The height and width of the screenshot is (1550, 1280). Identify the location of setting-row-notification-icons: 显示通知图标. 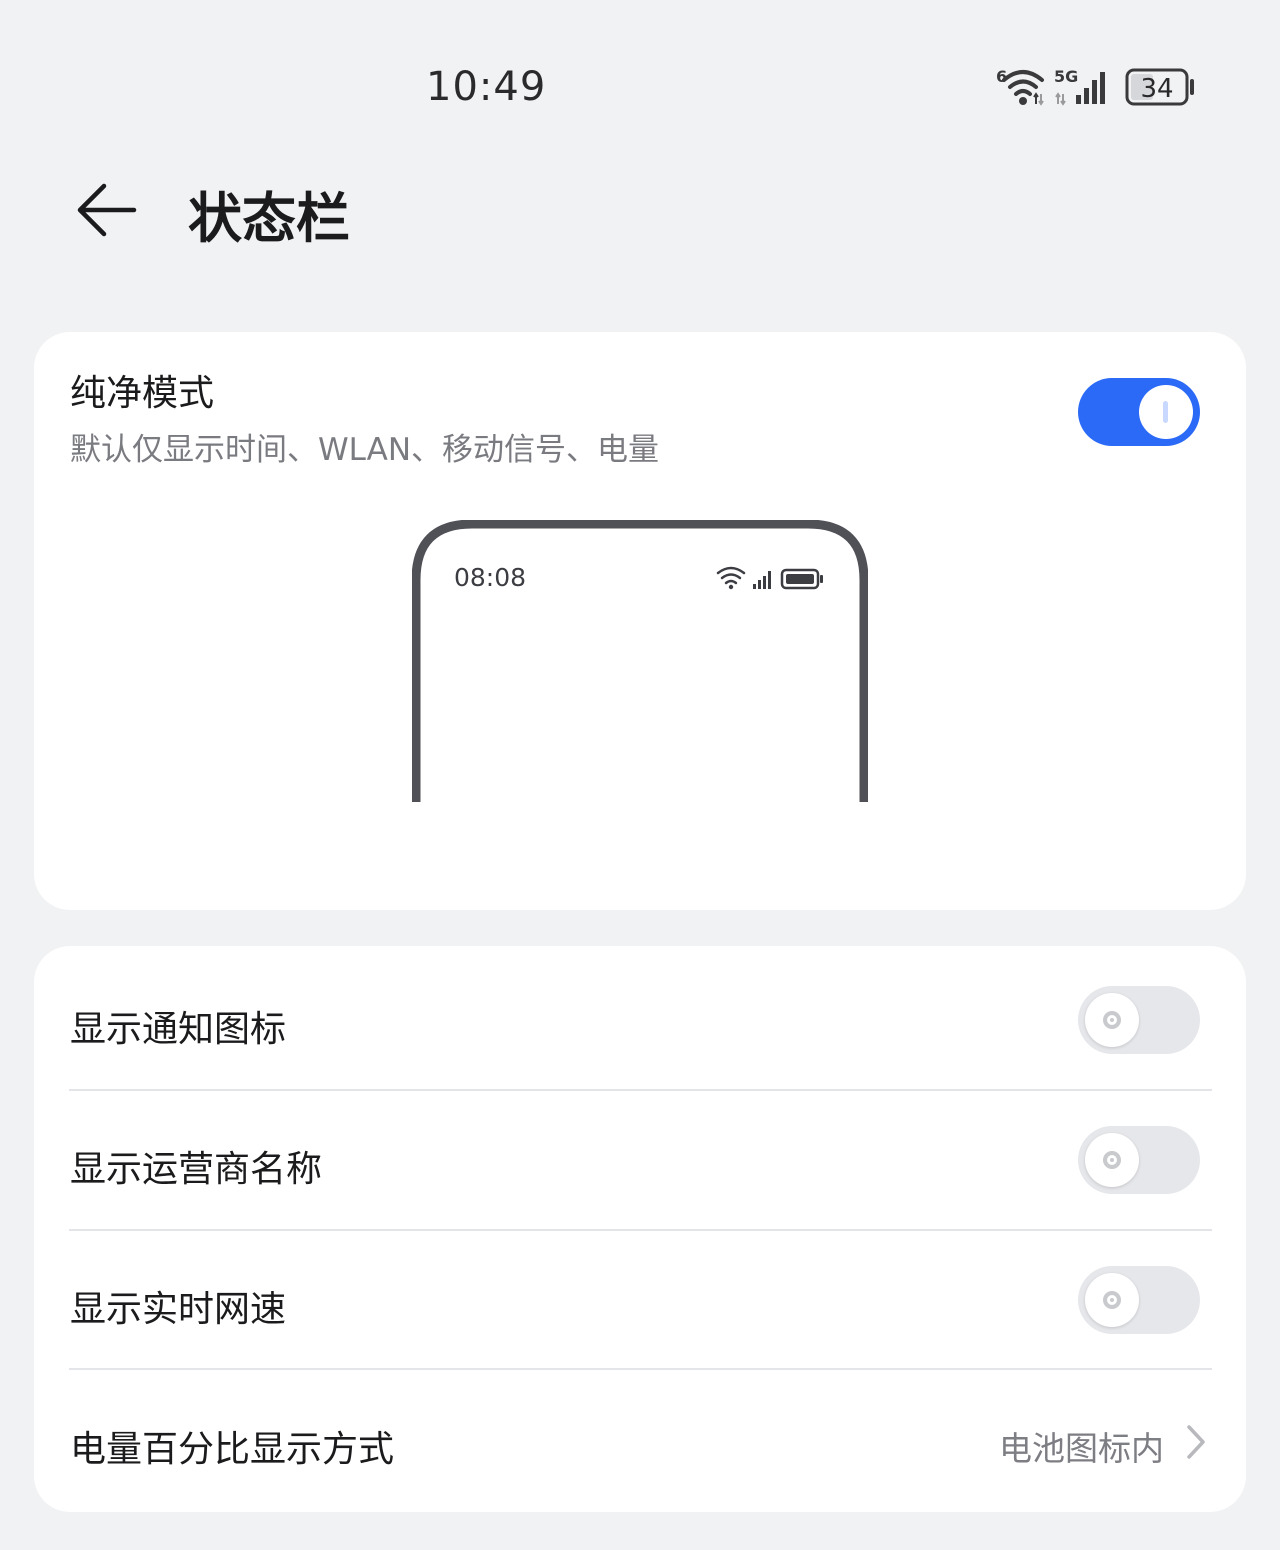
(640, 1020).